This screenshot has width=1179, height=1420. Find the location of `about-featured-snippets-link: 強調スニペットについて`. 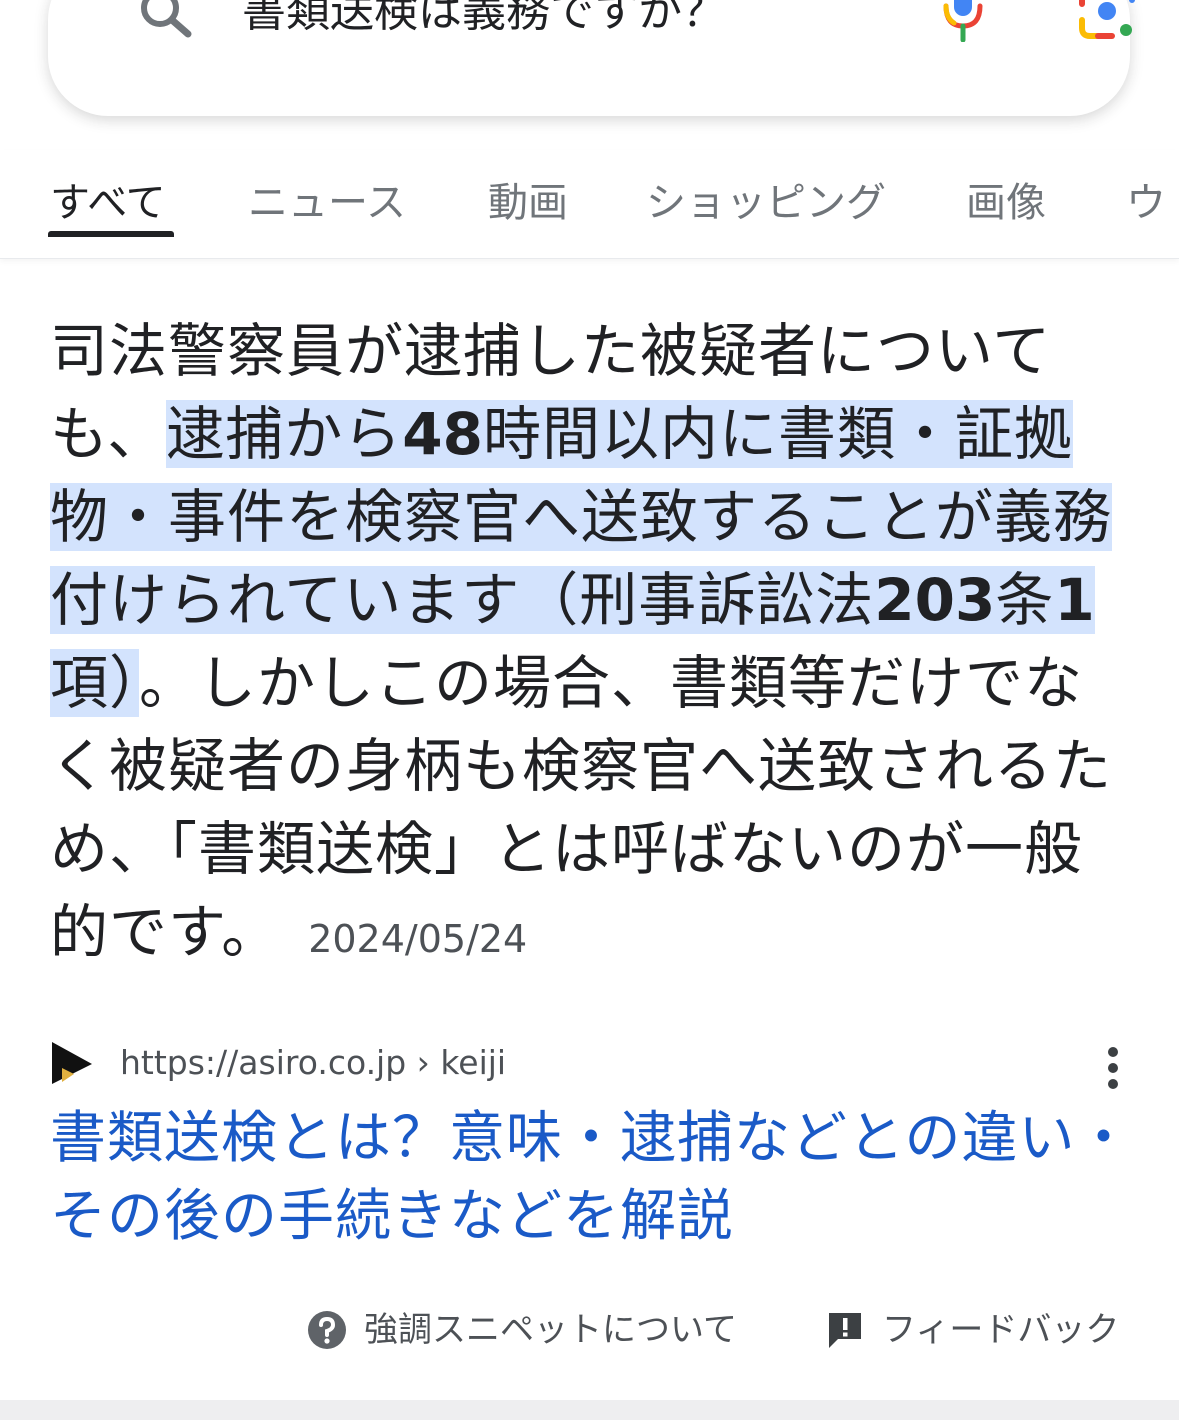

about-featured-snippets-link: 強調スニペットについて is located at coordinates (550, 1330).